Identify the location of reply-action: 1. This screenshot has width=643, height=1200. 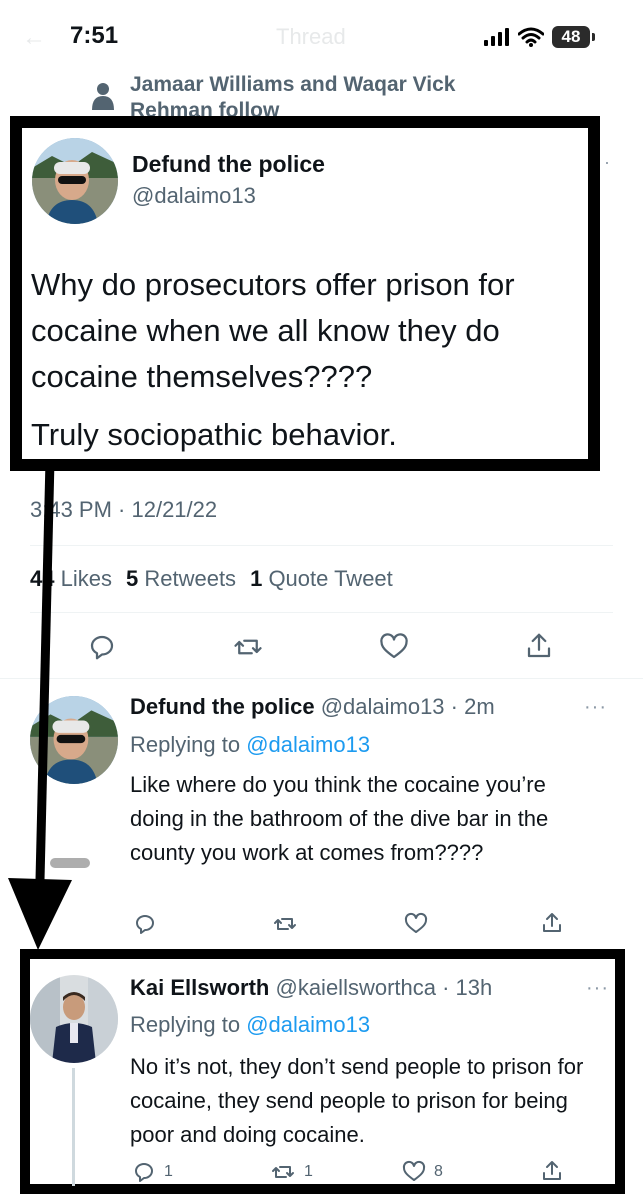
(152, 1172).